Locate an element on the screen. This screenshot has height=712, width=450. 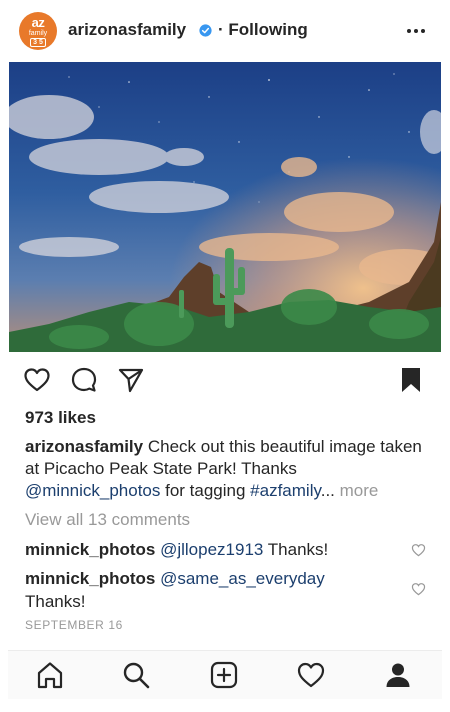
avatar: az family 3 5 is located at coordinates (38, 31).